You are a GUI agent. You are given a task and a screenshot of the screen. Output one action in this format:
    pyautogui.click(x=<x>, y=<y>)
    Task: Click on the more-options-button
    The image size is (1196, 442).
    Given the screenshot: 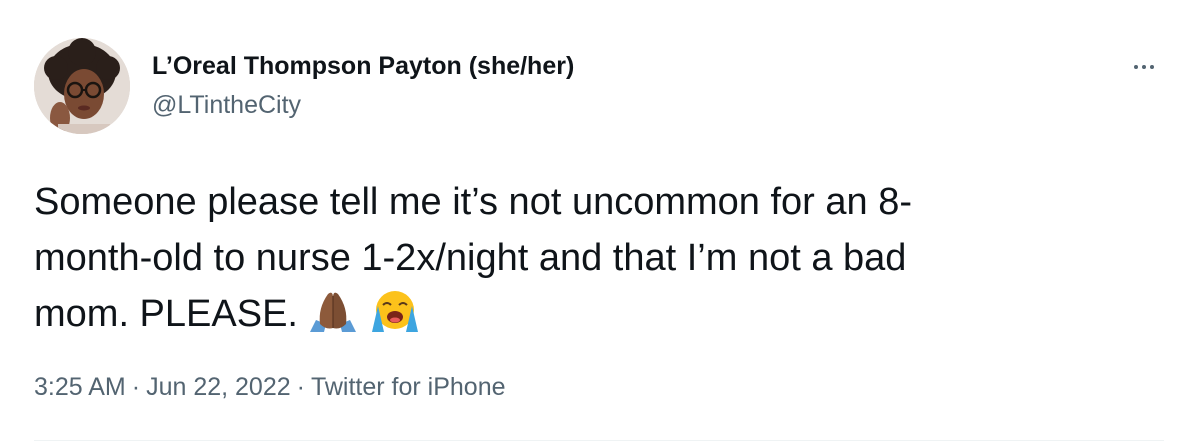 What is the action you would take?
    pyautogui.click(x=1144, y=67)
    